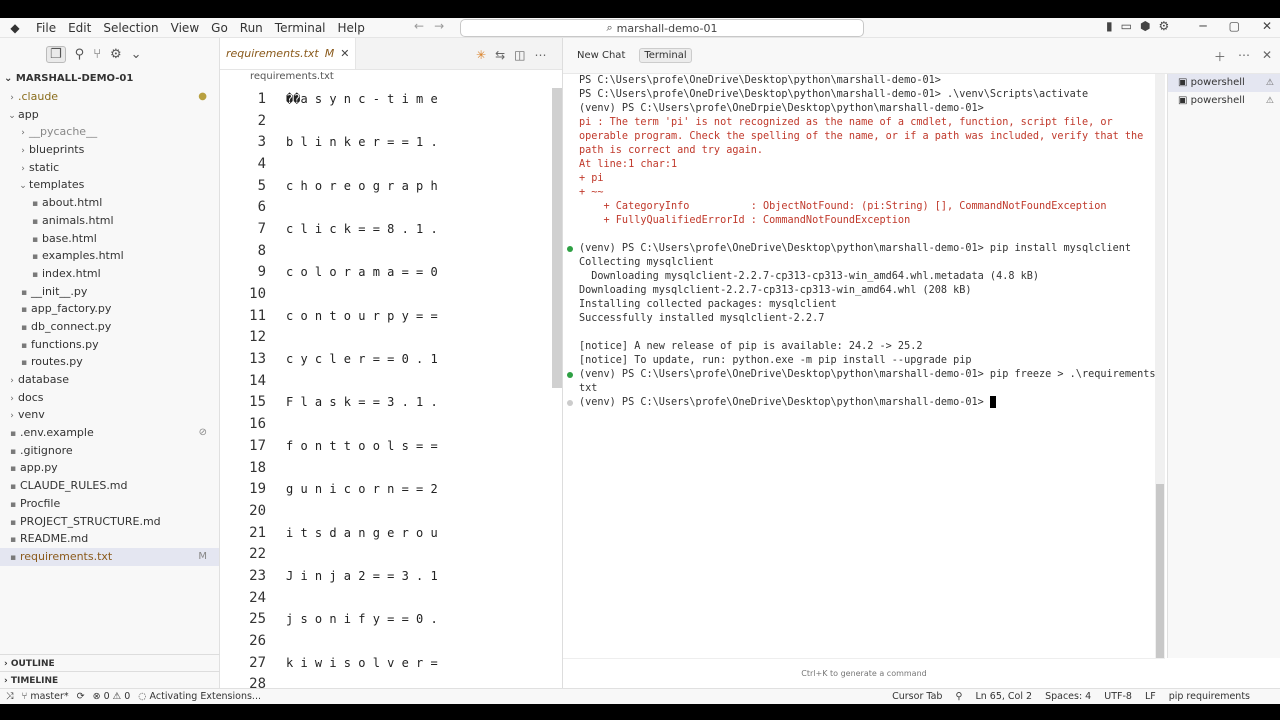 The width and height of the screenshot is (1280, 720). Describe the element at coordinates (97, 54) in the screenshot. I see `source-control-icon: ⑂` at that location.